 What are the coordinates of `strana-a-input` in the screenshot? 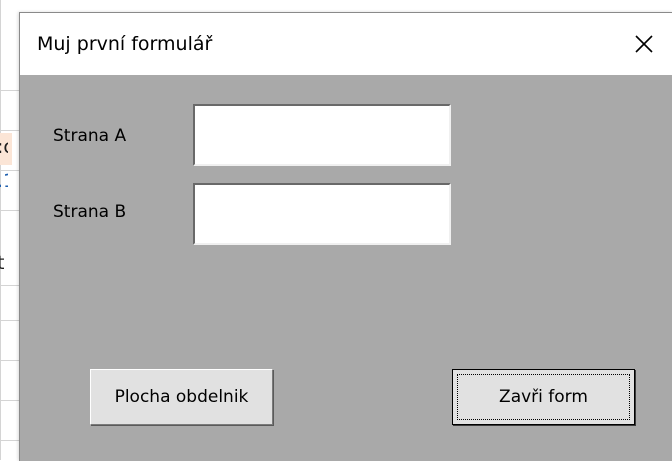 It's located at (322, 135).